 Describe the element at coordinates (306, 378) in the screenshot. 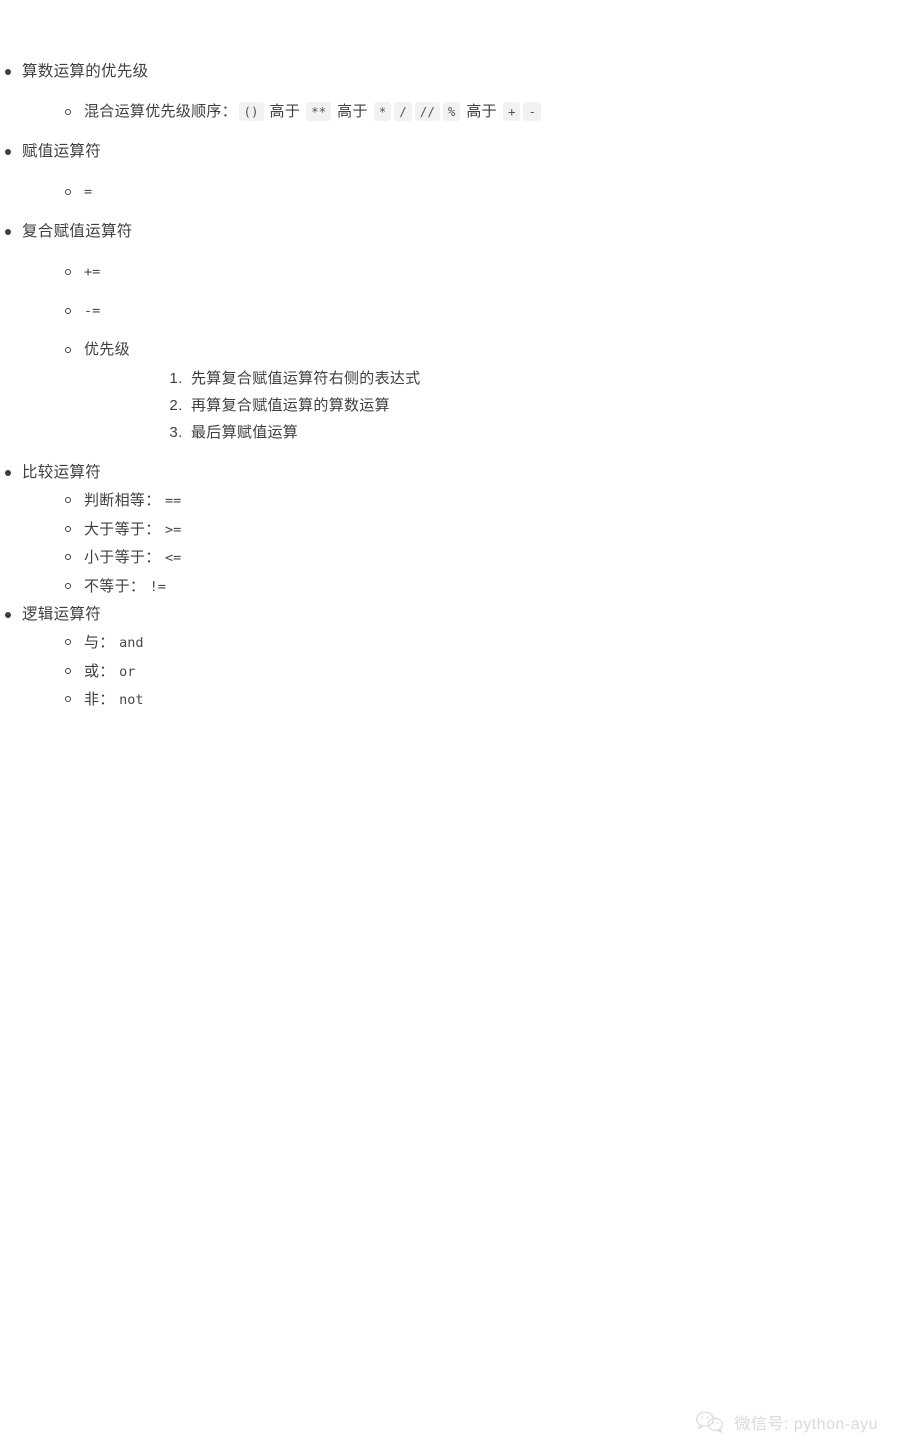

I see `outline-level3-label: 先算复合赋值运算符右侧的表达式` at that location.